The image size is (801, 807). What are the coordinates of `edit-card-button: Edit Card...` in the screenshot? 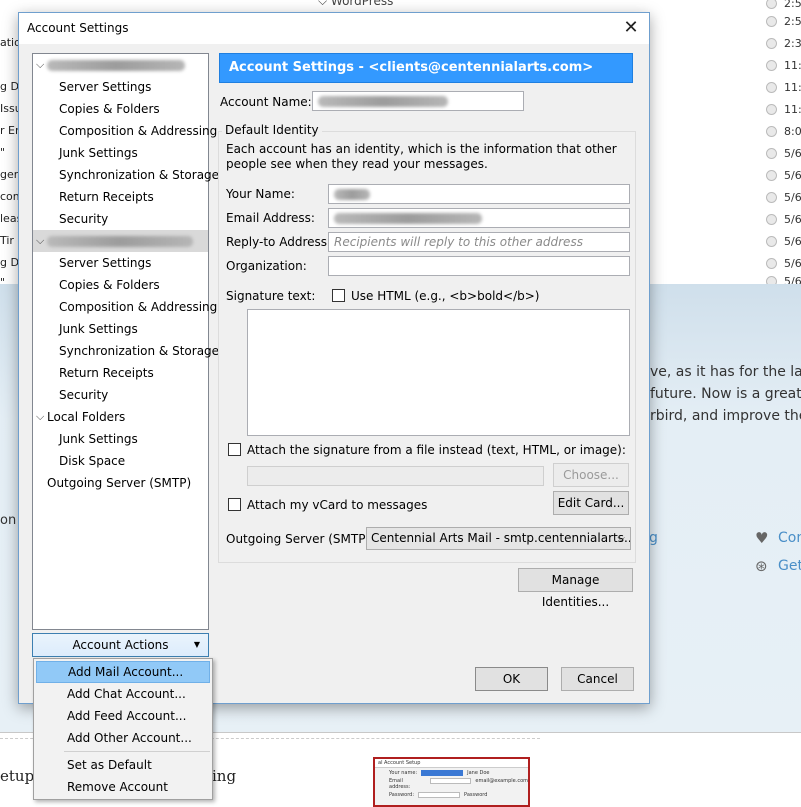 It's located at (591, 503).